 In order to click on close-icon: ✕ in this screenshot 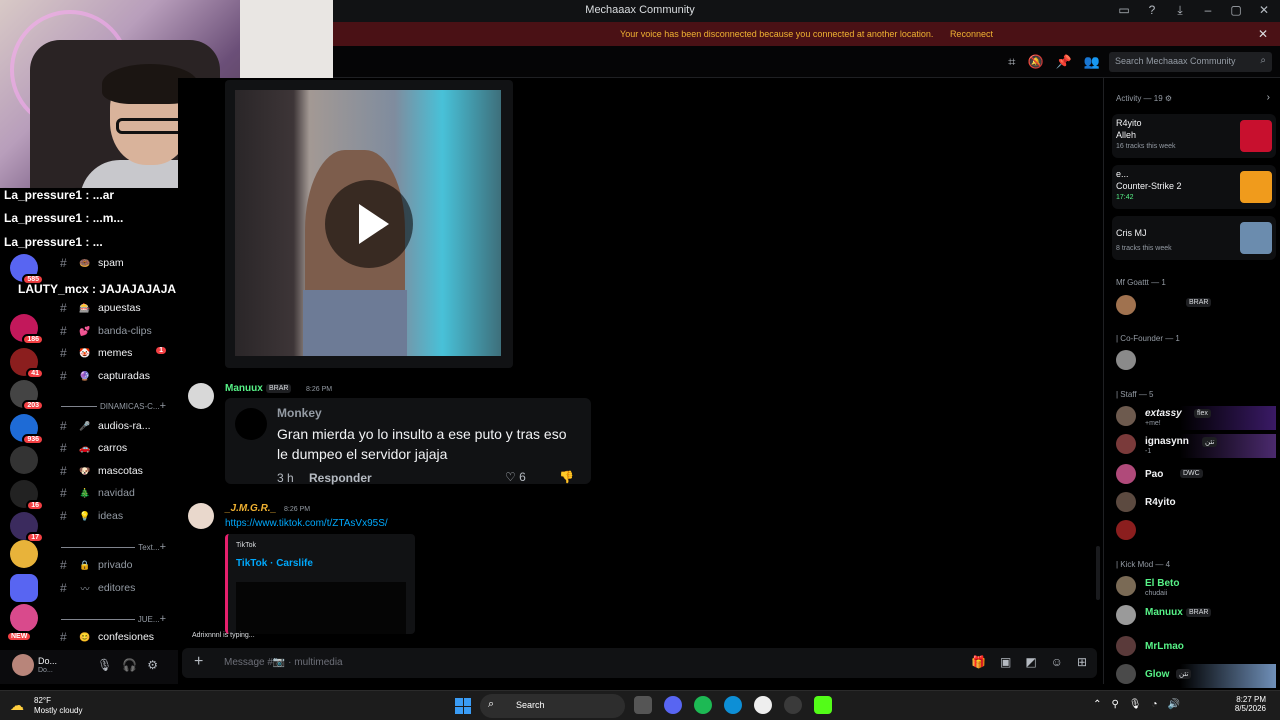, I will do `click(1263, 34)`.